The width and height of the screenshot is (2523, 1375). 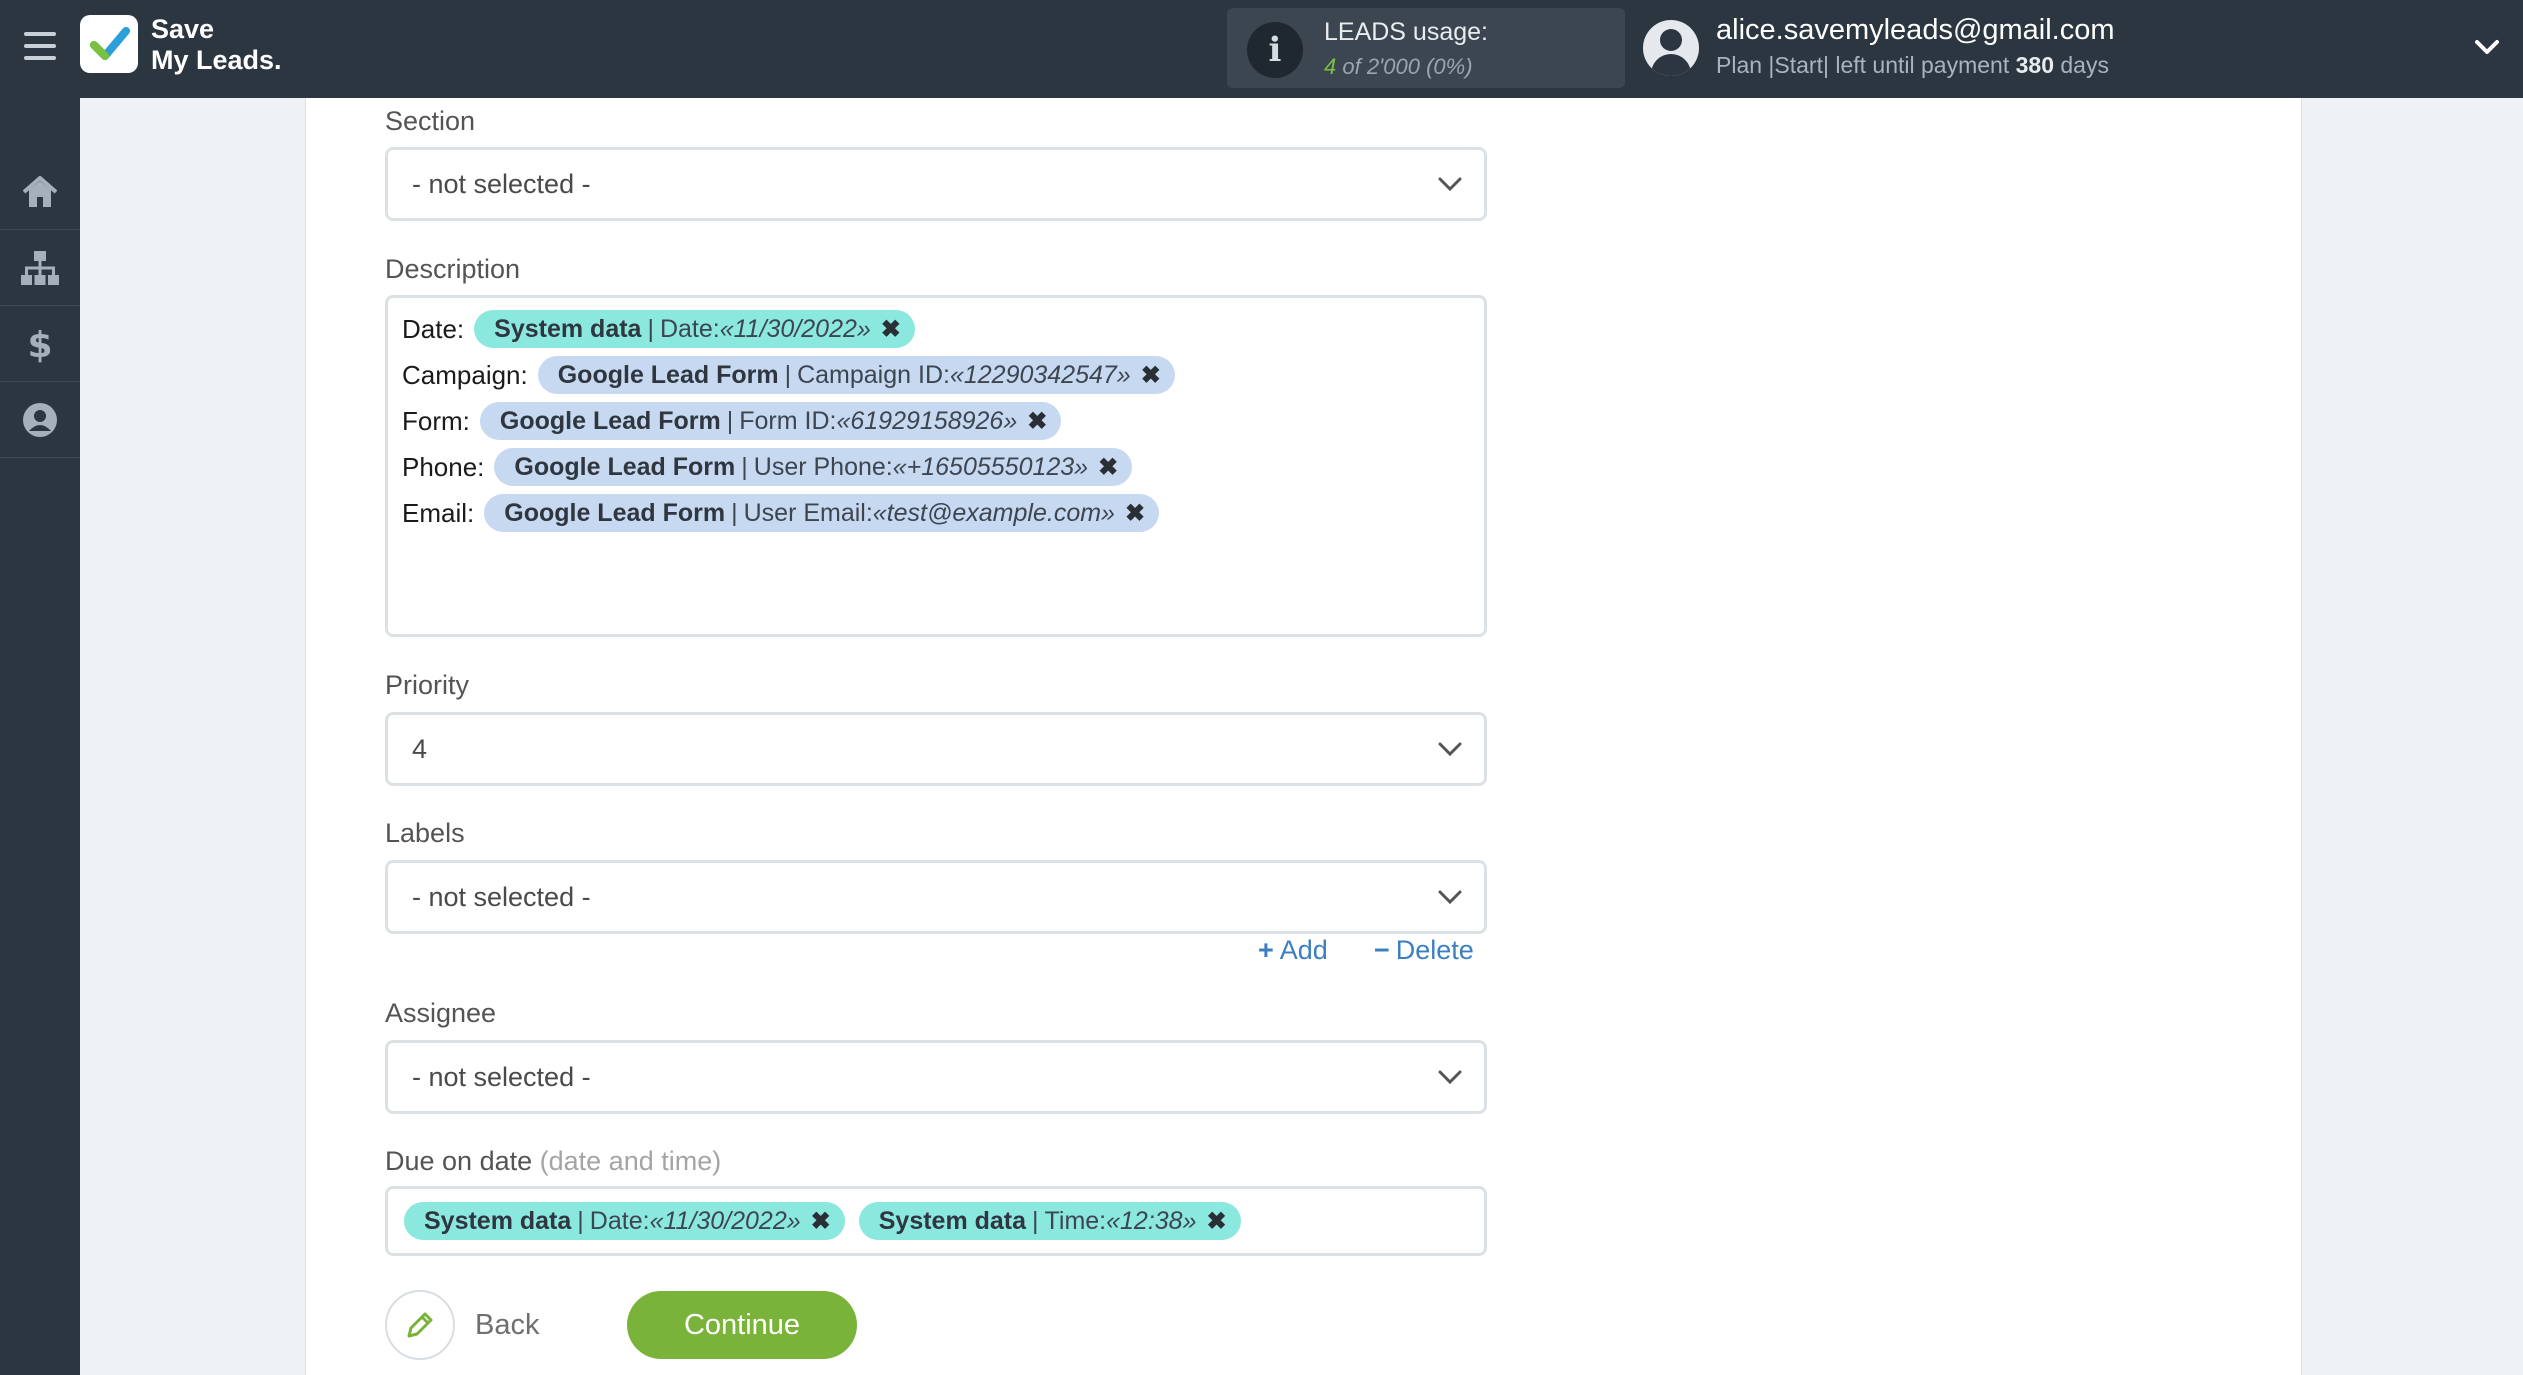 I want to click on tag-value: «12:38», so click(x=1151, y=1220).